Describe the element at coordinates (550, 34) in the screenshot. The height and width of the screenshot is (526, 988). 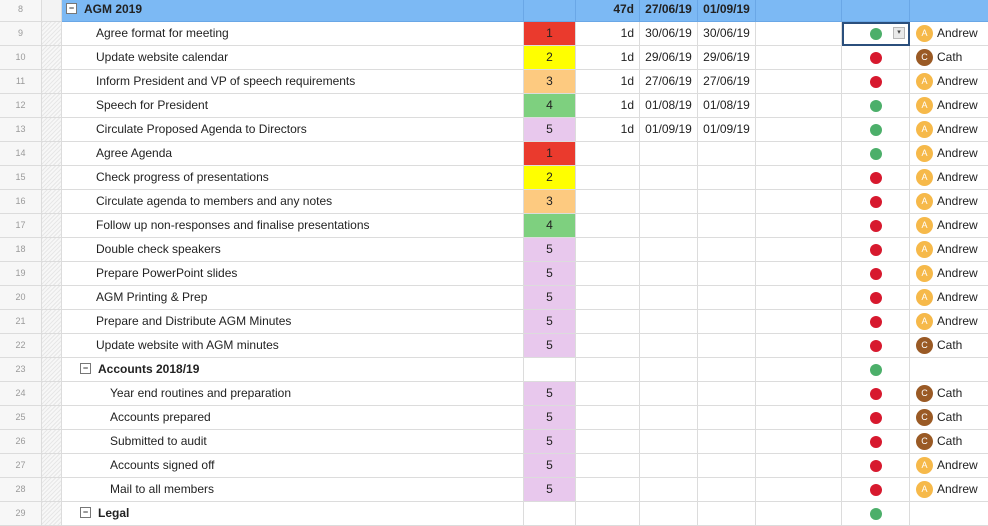
I see `priority-cell: 1` at that location.